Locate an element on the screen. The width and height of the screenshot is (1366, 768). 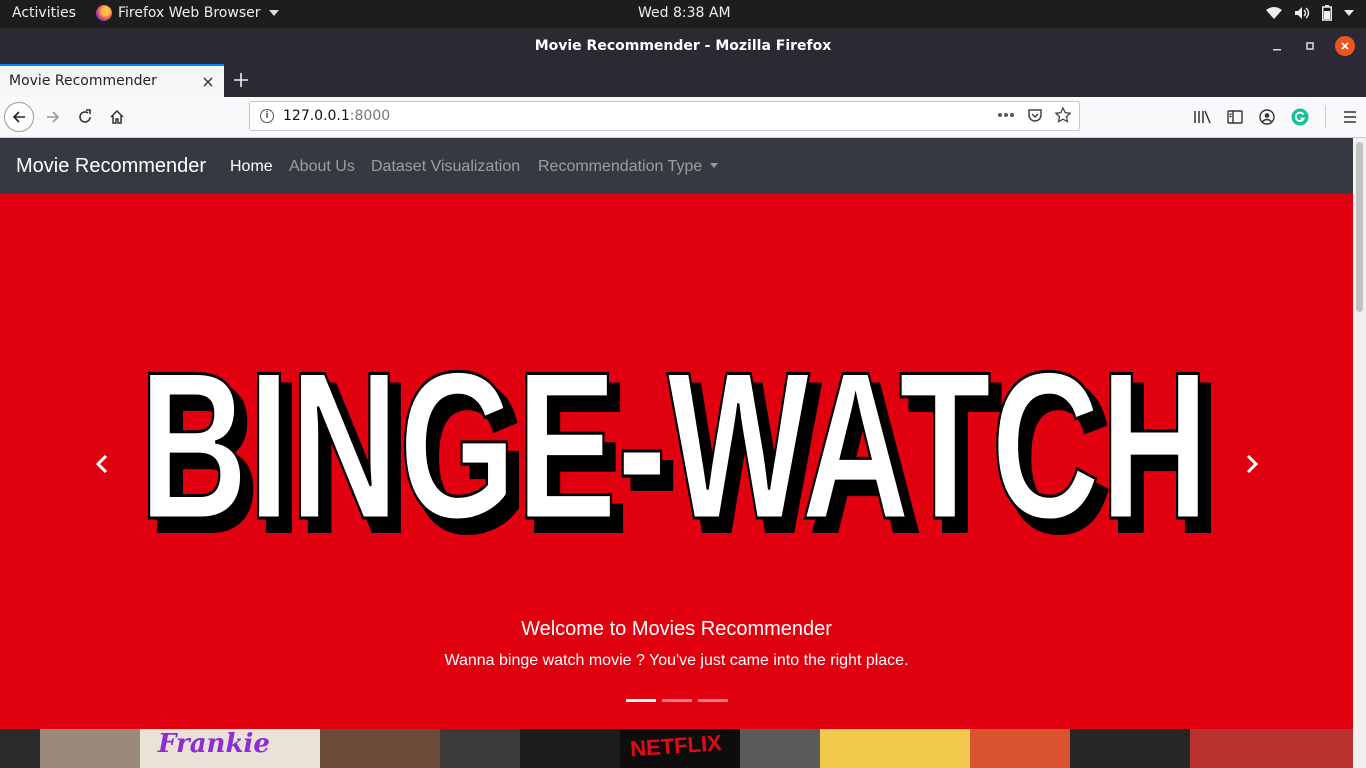
new-tab-button is located at coordinates (241, 80).